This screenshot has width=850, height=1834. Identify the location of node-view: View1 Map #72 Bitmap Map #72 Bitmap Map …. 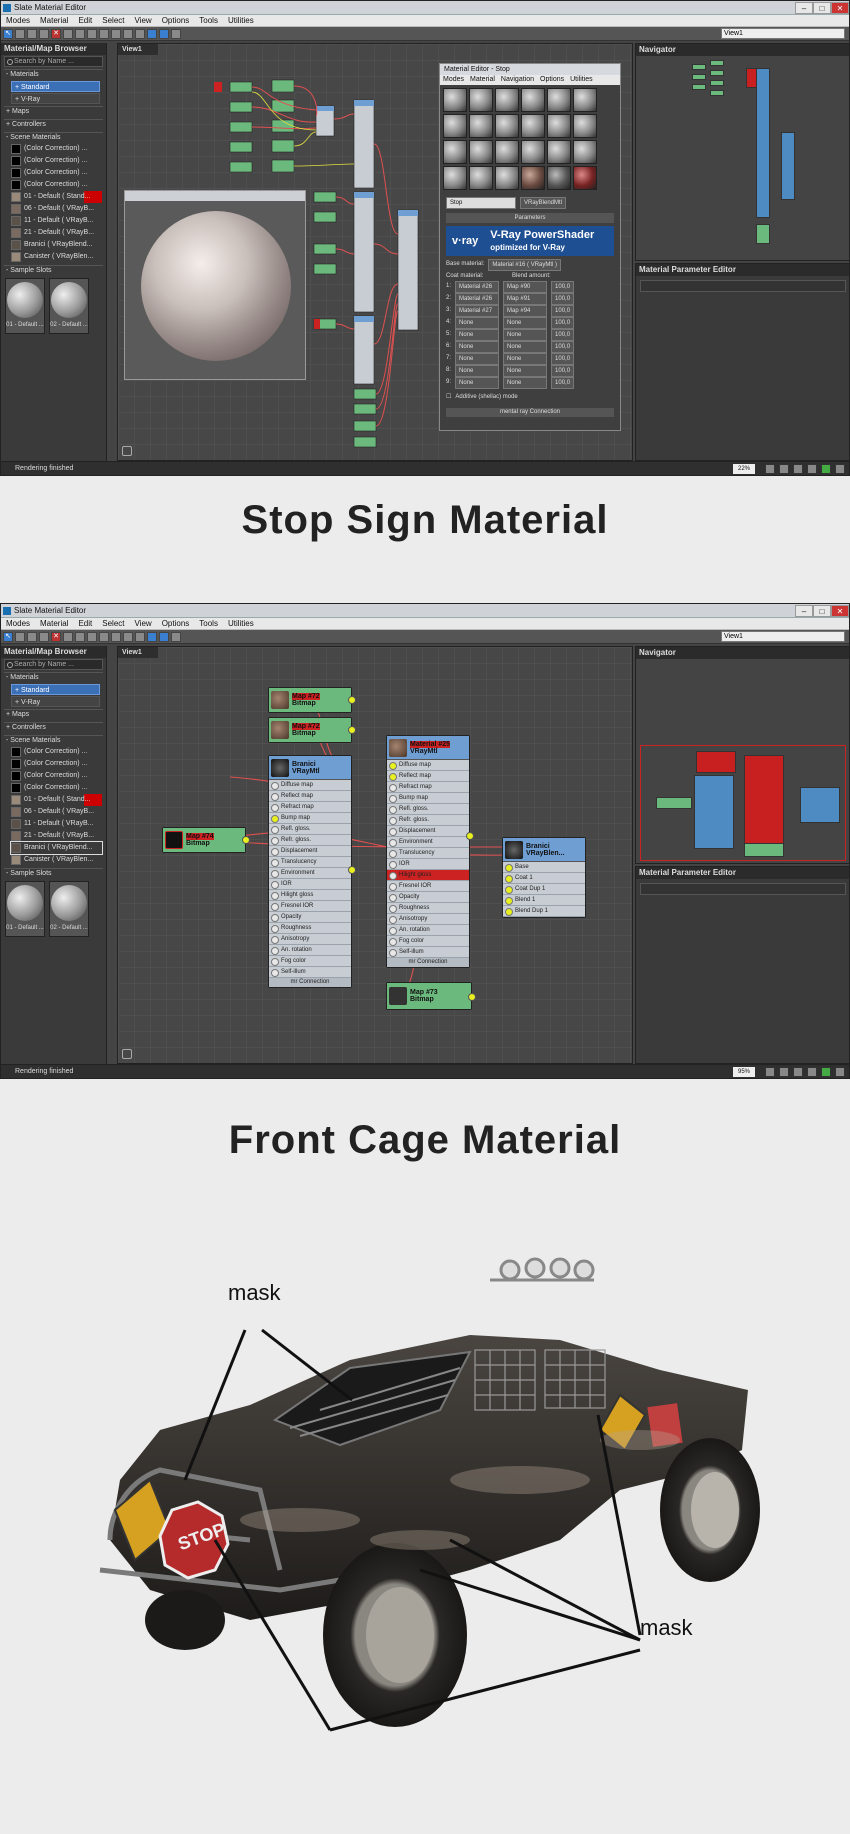
(375, 855).